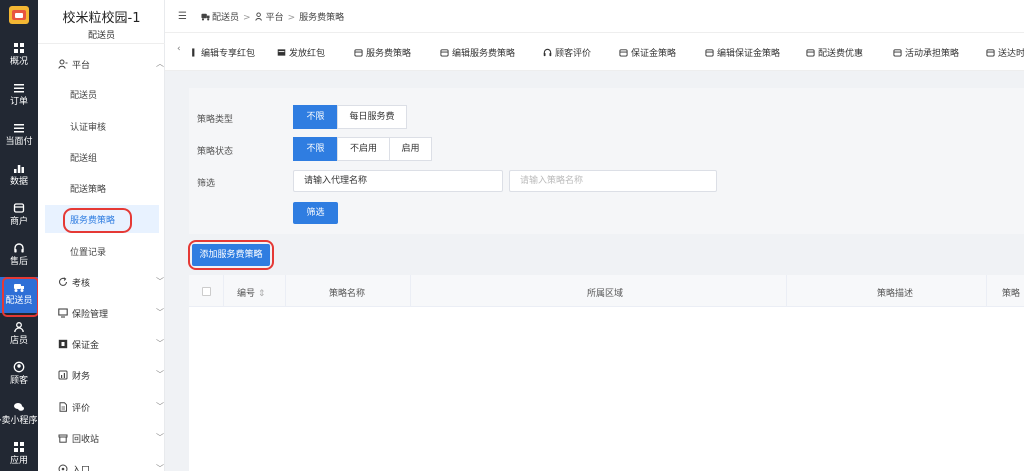  Describe the element at coordinates (206, 291) in the screenshot. I see `select-all-checkbox` at that location.